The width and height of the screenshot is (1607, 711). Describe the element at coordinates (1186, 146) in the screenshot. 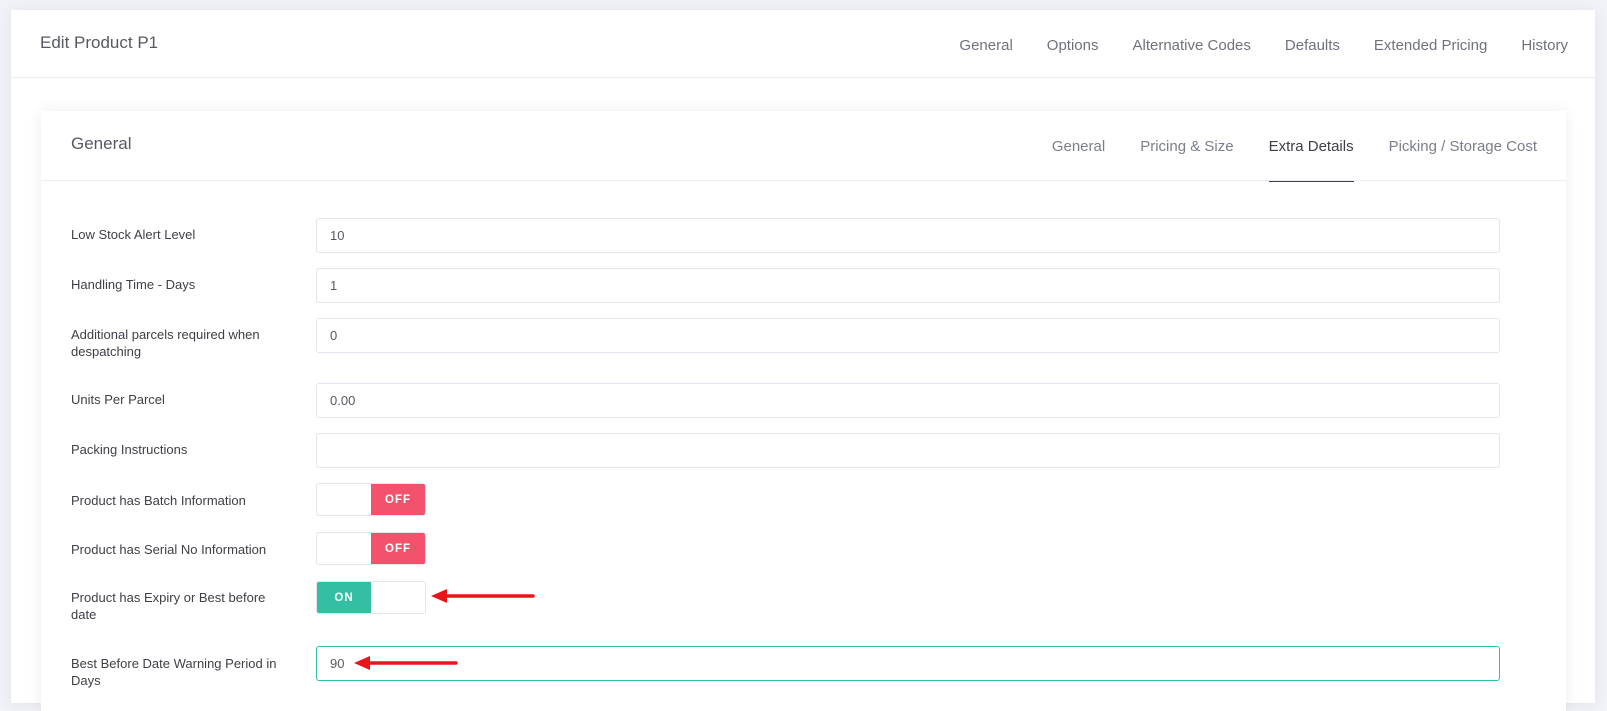

I see `subtab-pricing-size: Pricing & Size` at that location.